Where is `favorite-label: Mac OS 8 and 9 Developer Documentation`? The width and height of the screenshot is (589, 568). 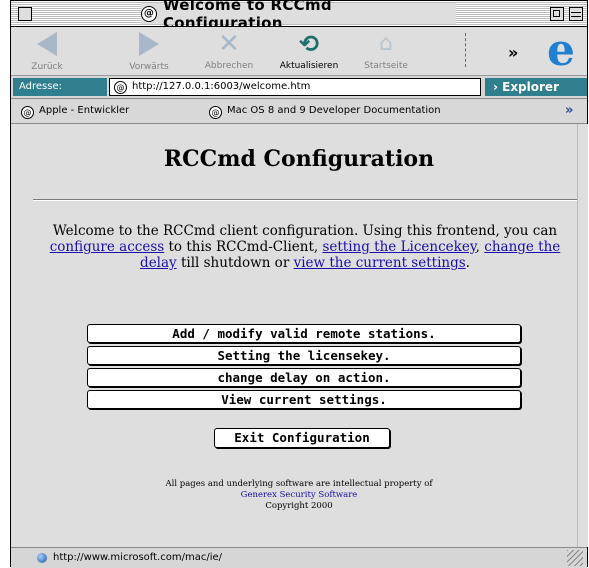 favorite-label: Mac OS 8 and 9 Developer Documentation is located at coordinates (334, 110).